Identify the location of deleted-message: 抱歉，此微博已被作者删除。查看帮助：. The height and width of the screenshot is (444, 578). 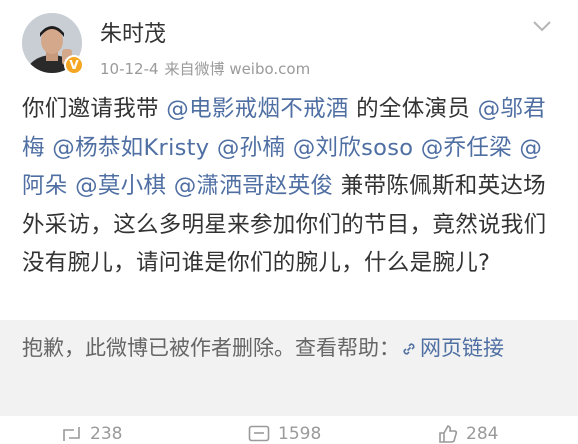
(211, 348).